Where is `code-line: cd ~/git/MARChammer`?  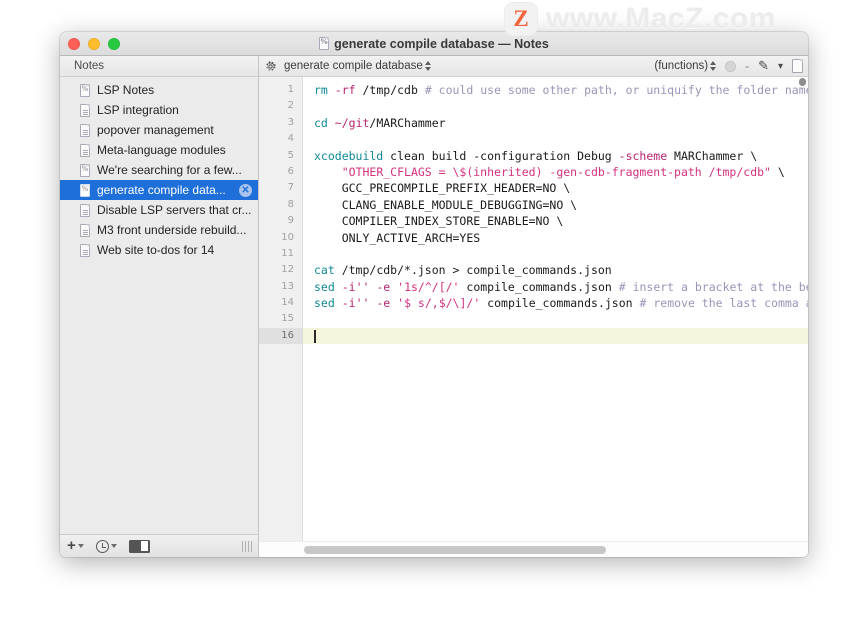
code-line: cd ~/git/MARChammer is located at coordinates (555, 123).